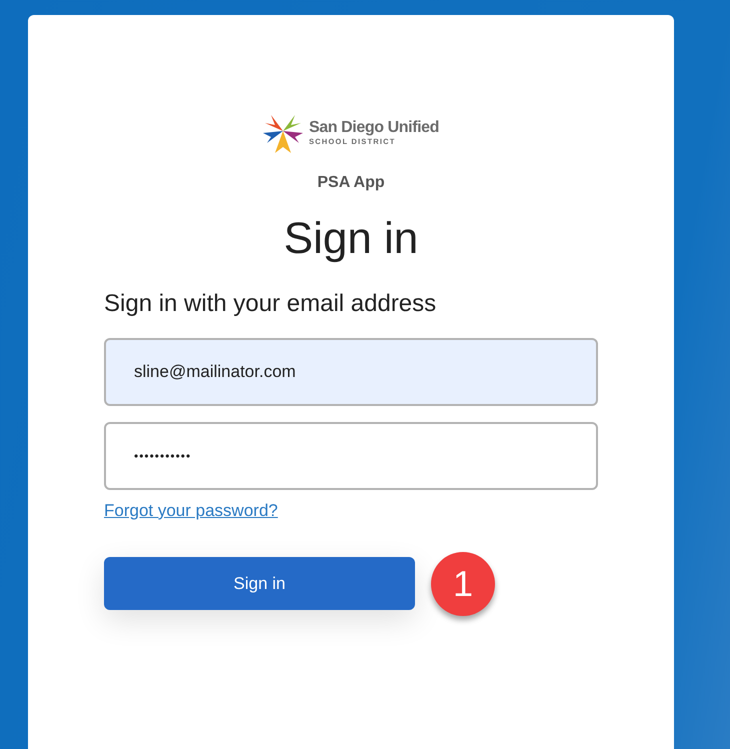 The image size is (730, 749). I want to click on password-field: •••••••••••, so click(351, 456).